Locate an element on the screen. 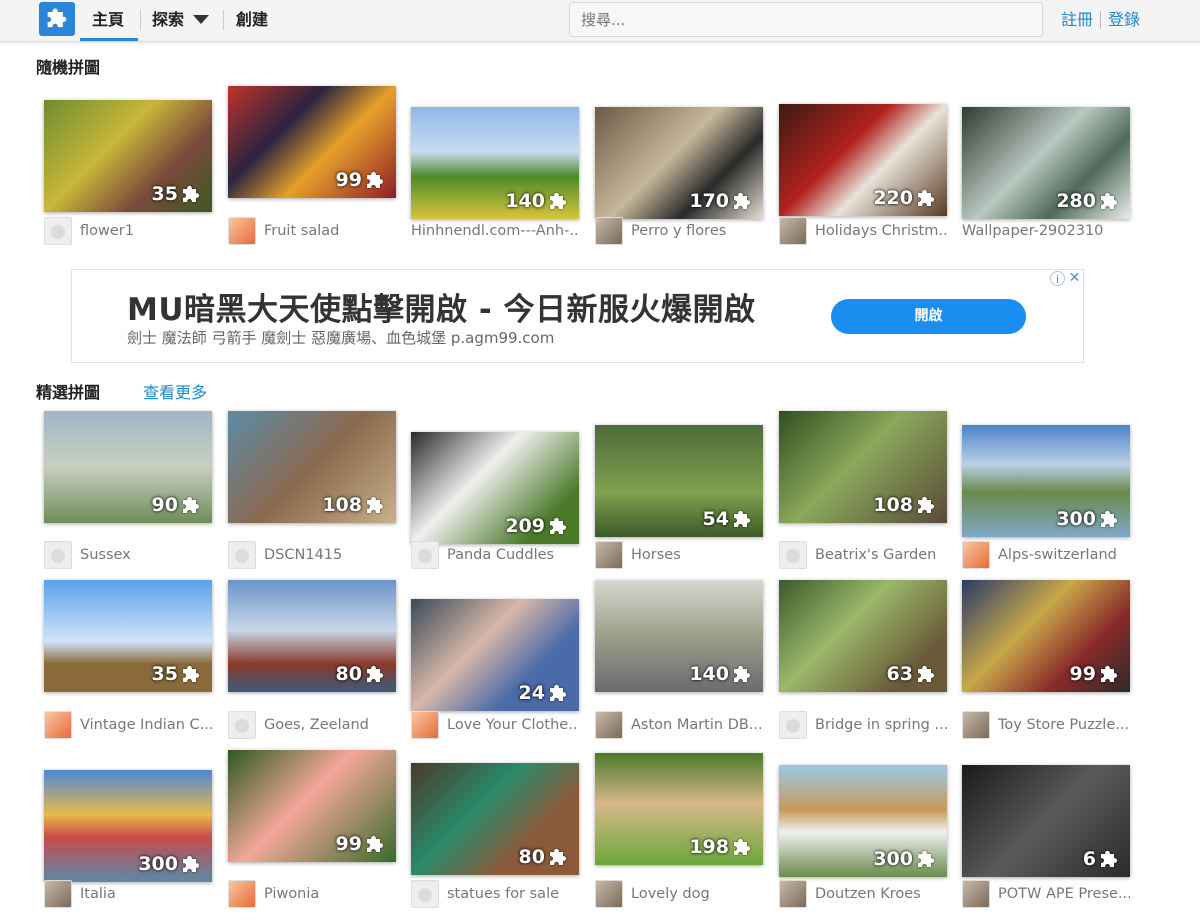  piece-count-badge: 80 is located at coordinates (545, 857).